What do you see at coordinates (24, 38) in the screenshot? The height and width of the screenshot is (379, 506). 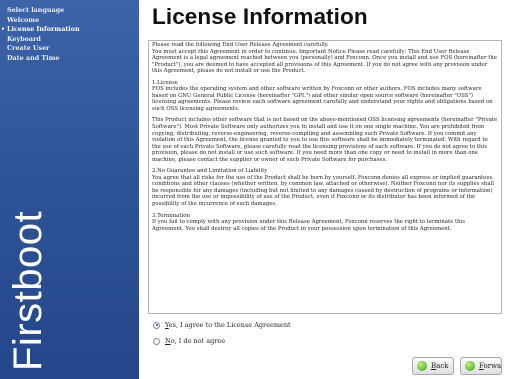 I see `sidebar-item-keyboard: Keyboard` at bounding box center [24, 38].